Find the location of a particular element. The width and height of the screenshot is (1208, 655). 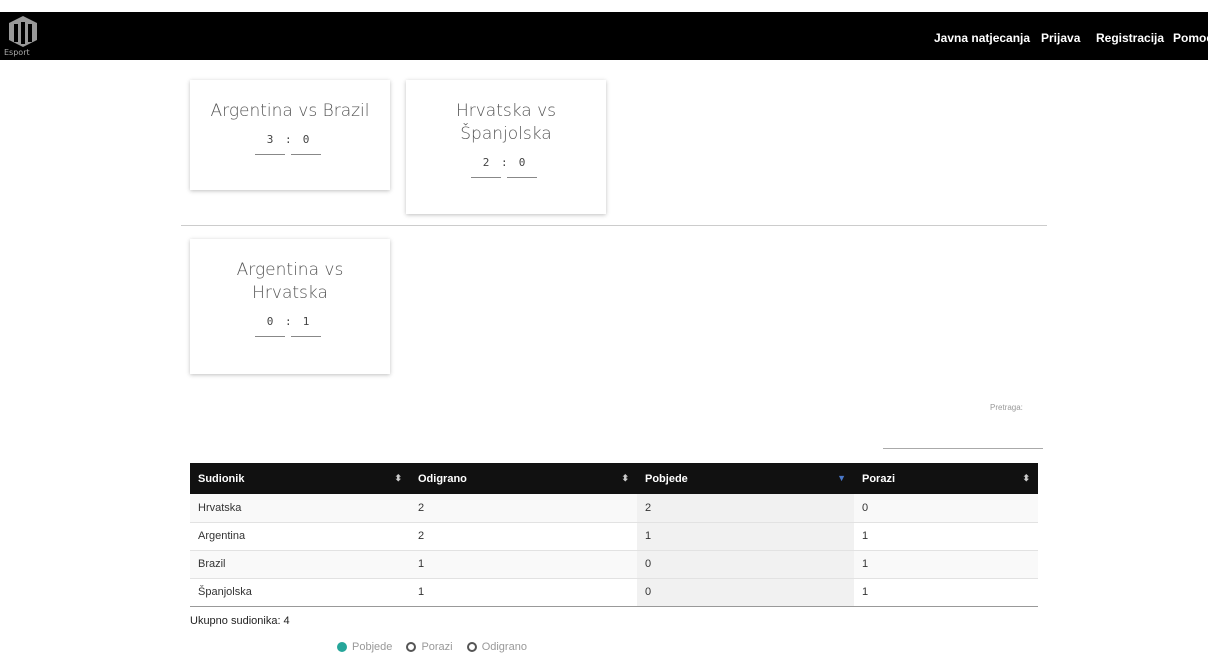

chart-legend: Pobjede Porazi Odigrano is located at coordinates (437, 647).